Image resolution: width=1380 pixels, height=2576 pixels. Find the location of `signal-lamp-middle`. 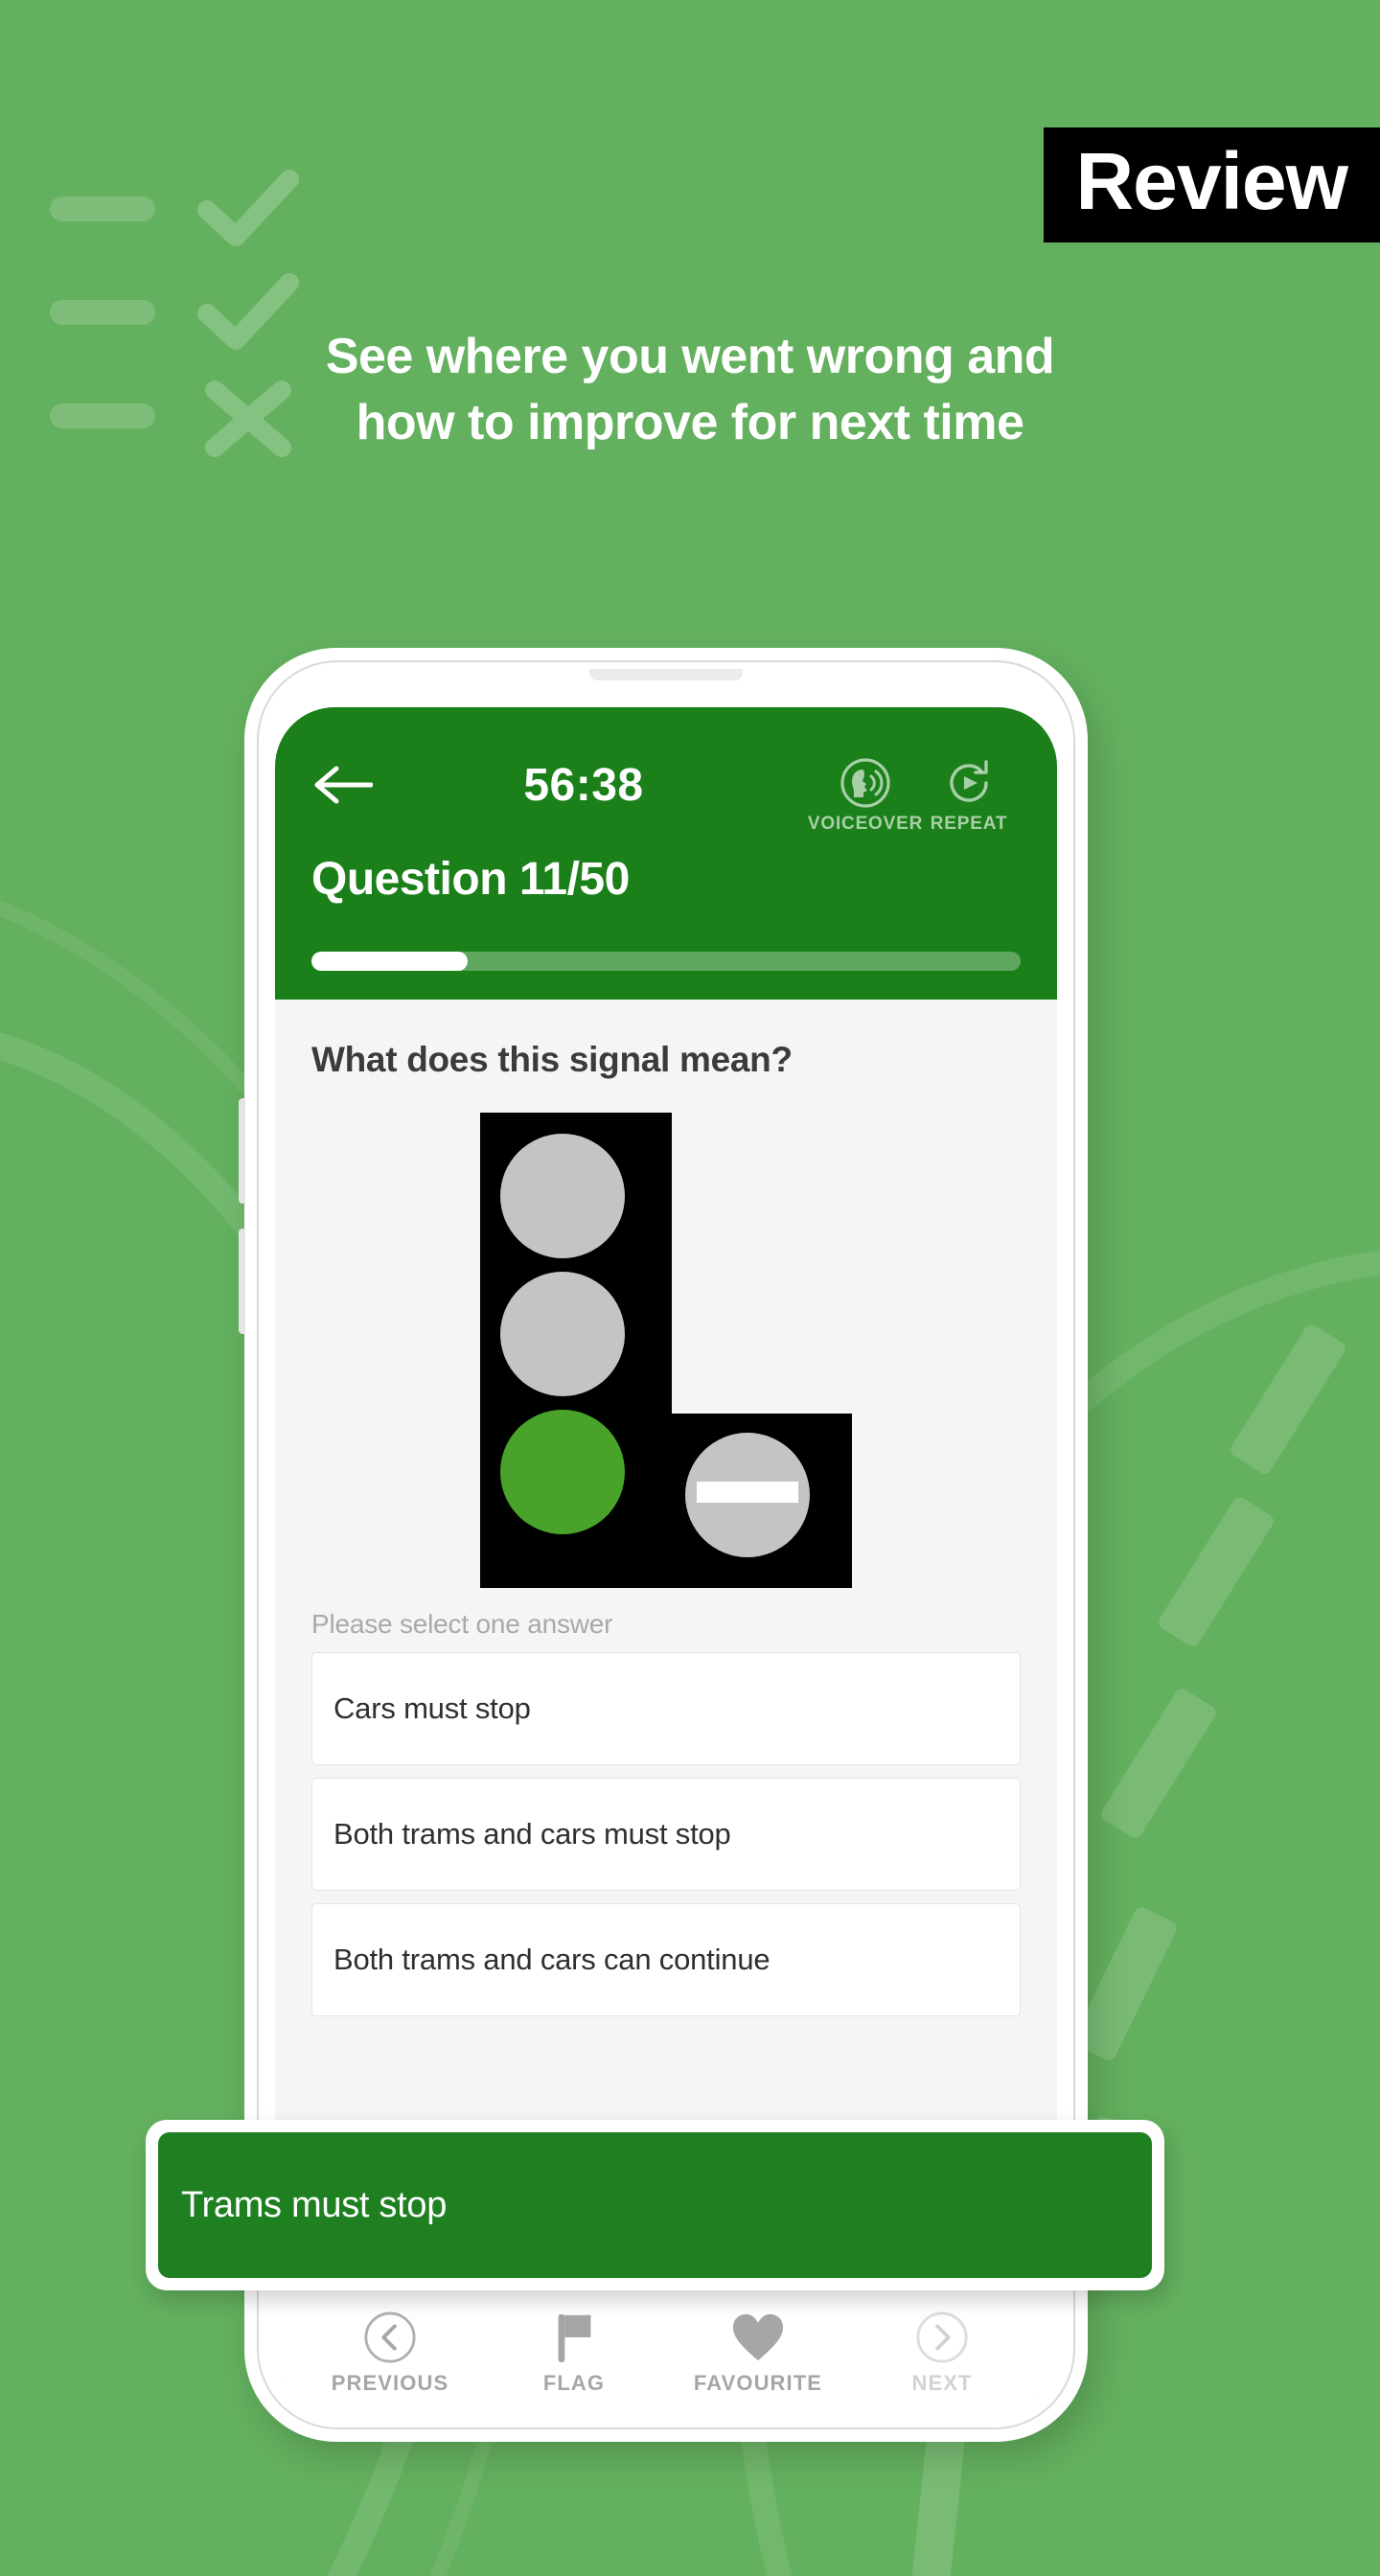

signal-lamp-middle is located at coordinates (562, 1334).